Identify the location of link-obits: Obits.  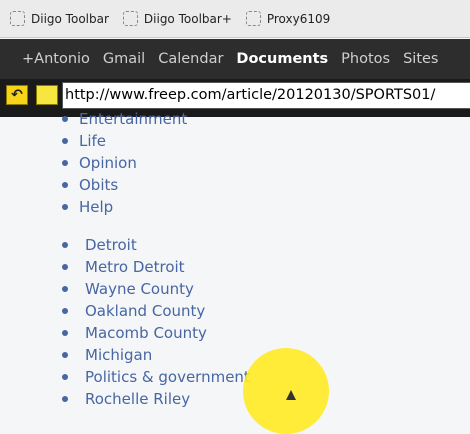
(98, 185).